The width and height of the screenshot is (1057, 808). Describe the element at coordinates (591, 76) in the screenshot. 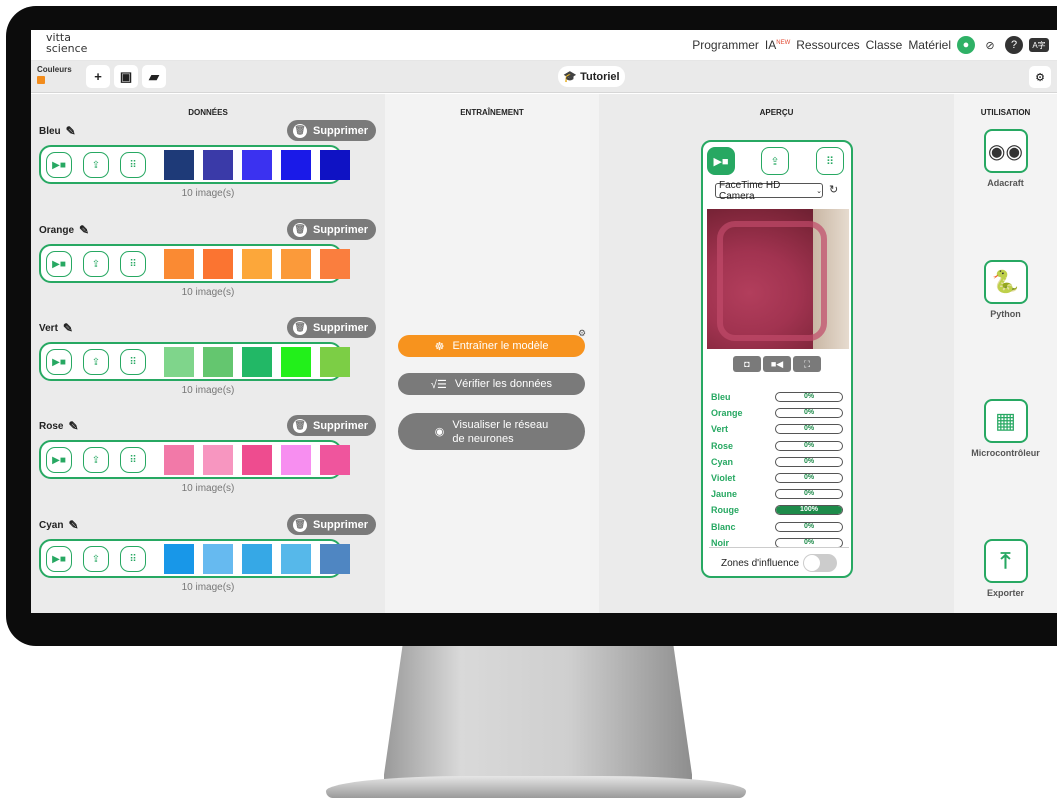

I see `tutorial-button: 🎓 Tutoriel` at that location.